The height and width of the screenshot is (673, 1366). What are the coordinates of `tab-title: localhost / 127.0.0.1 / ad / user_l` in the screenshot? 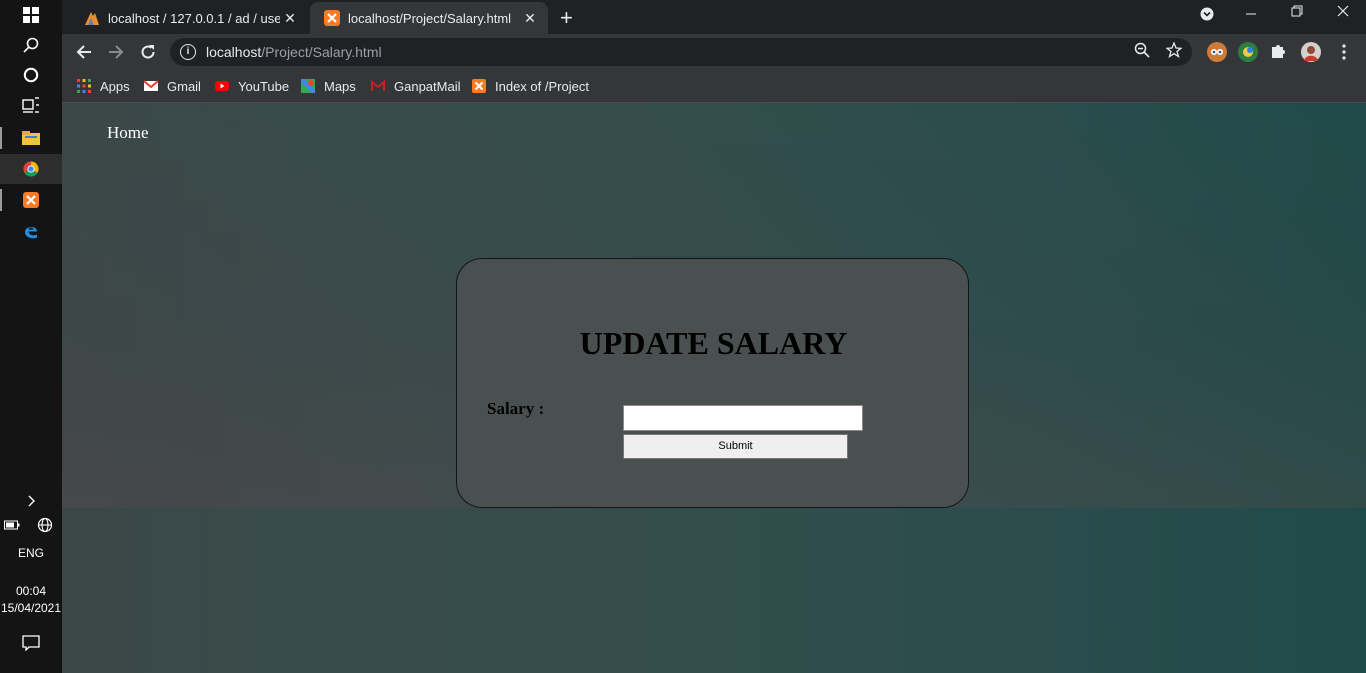 It's located at (194, 18).